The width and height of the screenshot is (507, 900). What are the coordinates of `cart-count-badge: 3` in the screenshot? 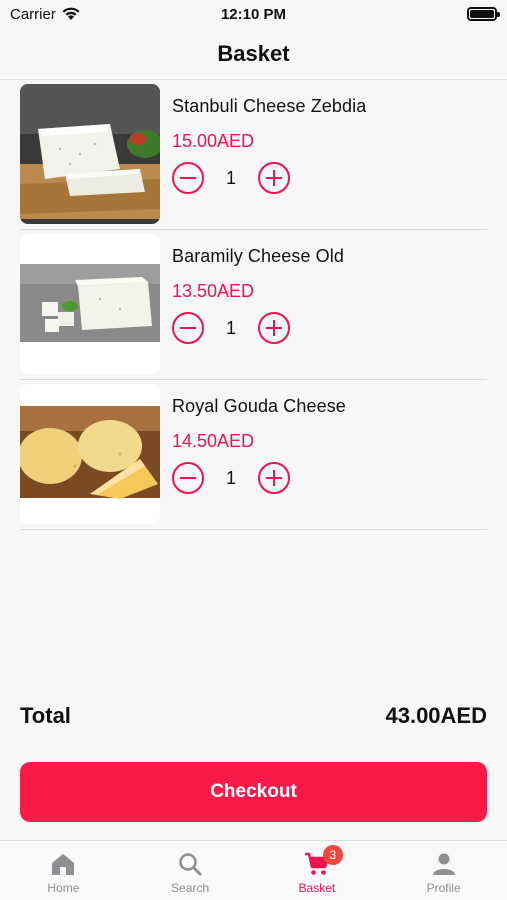 It's located at (332, 855).